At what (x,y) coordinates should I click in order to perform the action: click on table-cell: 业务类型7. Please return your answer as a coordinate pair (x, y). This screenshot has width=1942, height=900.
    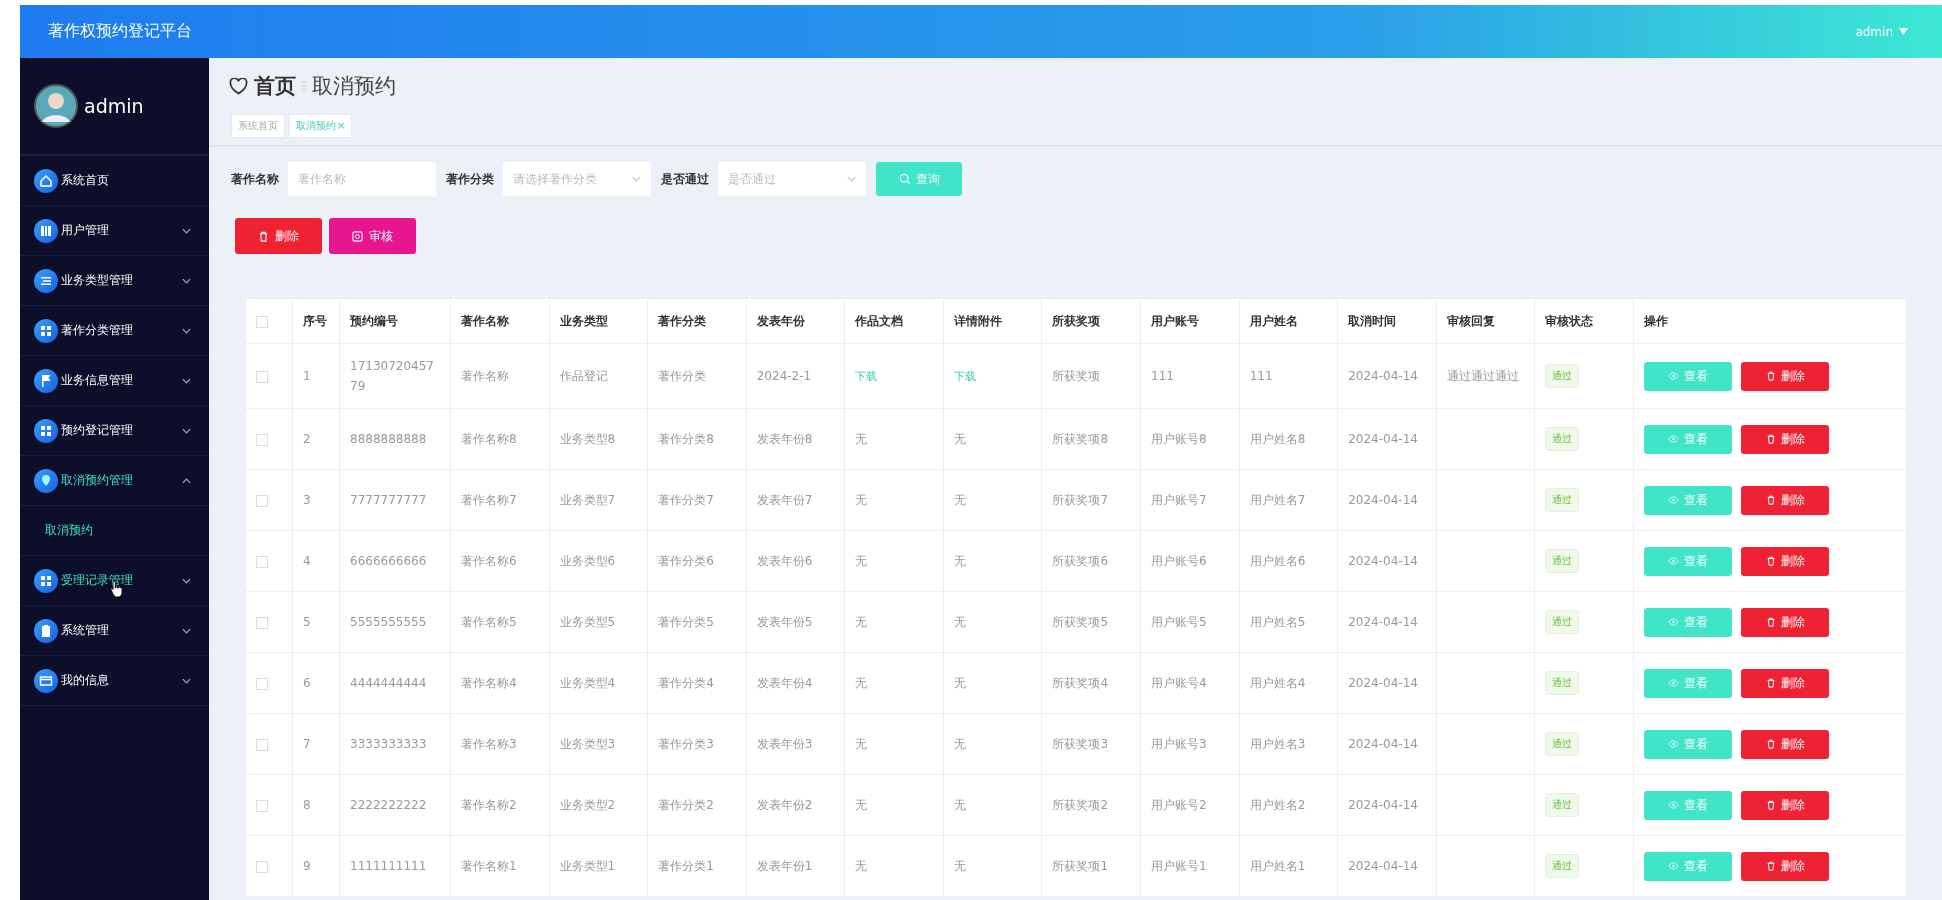
    Looking at the image, I should click on (587, 499).